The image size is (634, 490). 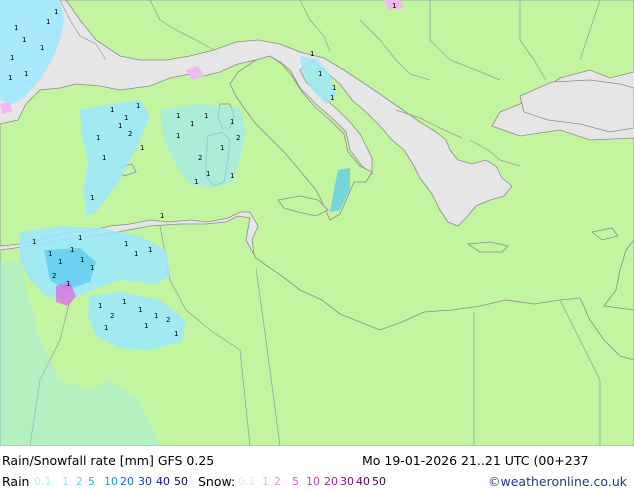 What do you see at coordinates (363, 481) in the screenshot?
I see `snow-legend-value: 40` at bounding box center [363, 481].